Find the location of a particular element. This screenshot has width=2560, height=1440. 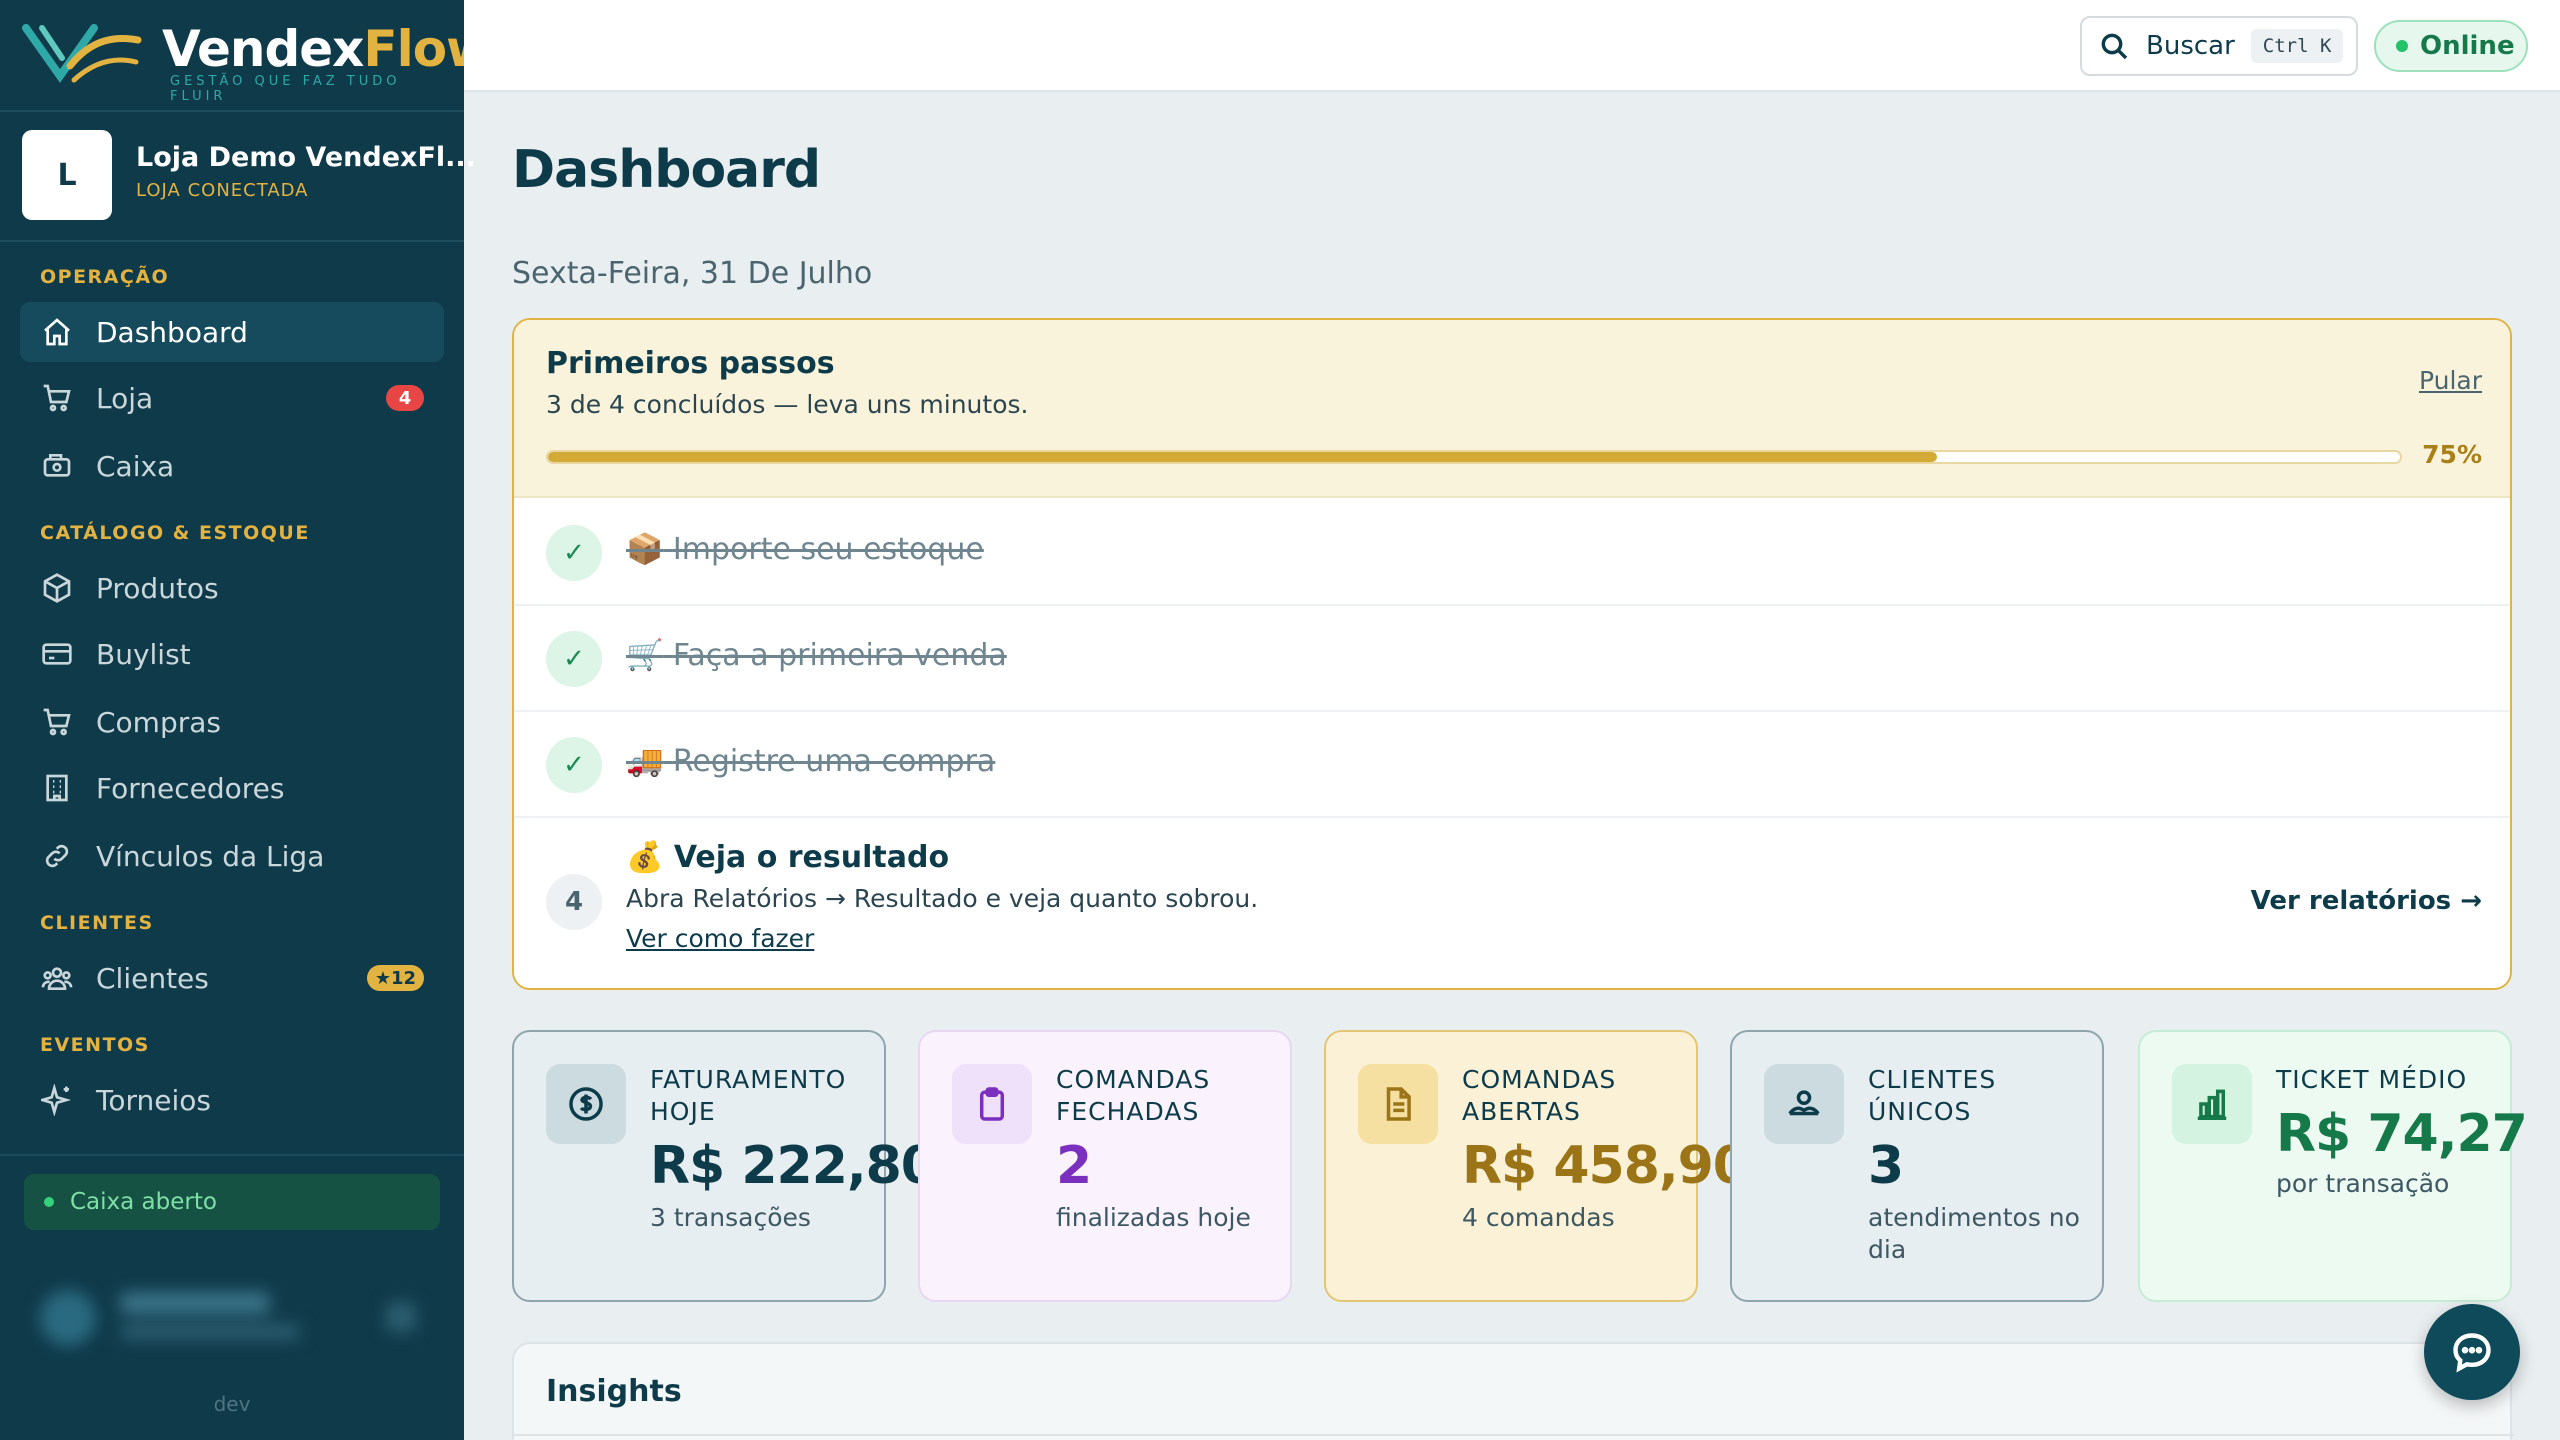

kpi-value: R$ 458,90 is located at coordinates (1605, 1166).